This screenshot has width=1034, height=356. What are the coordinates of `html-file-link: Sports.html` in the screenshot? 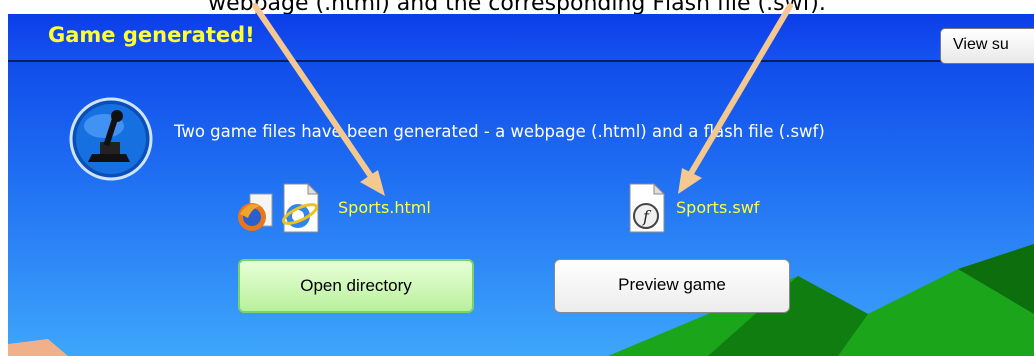 It's located at (384, 207).